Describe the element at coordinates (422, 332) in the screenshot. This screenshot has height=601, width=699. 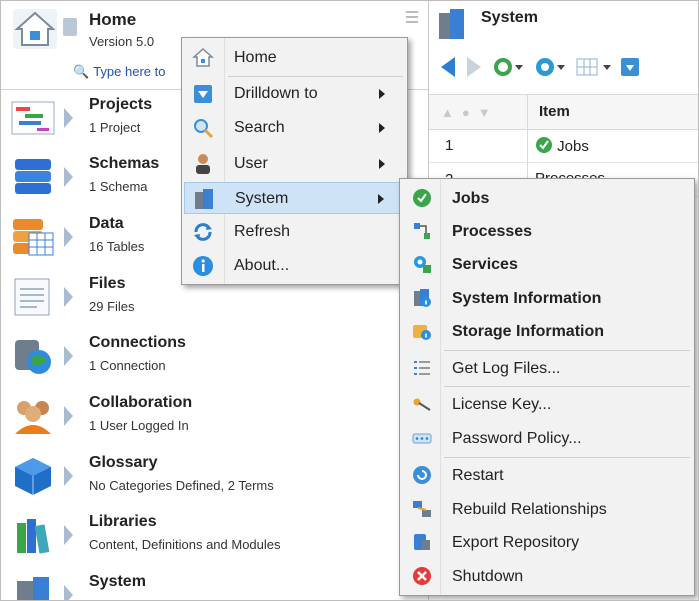
I see `storage-info-icon` at that location.